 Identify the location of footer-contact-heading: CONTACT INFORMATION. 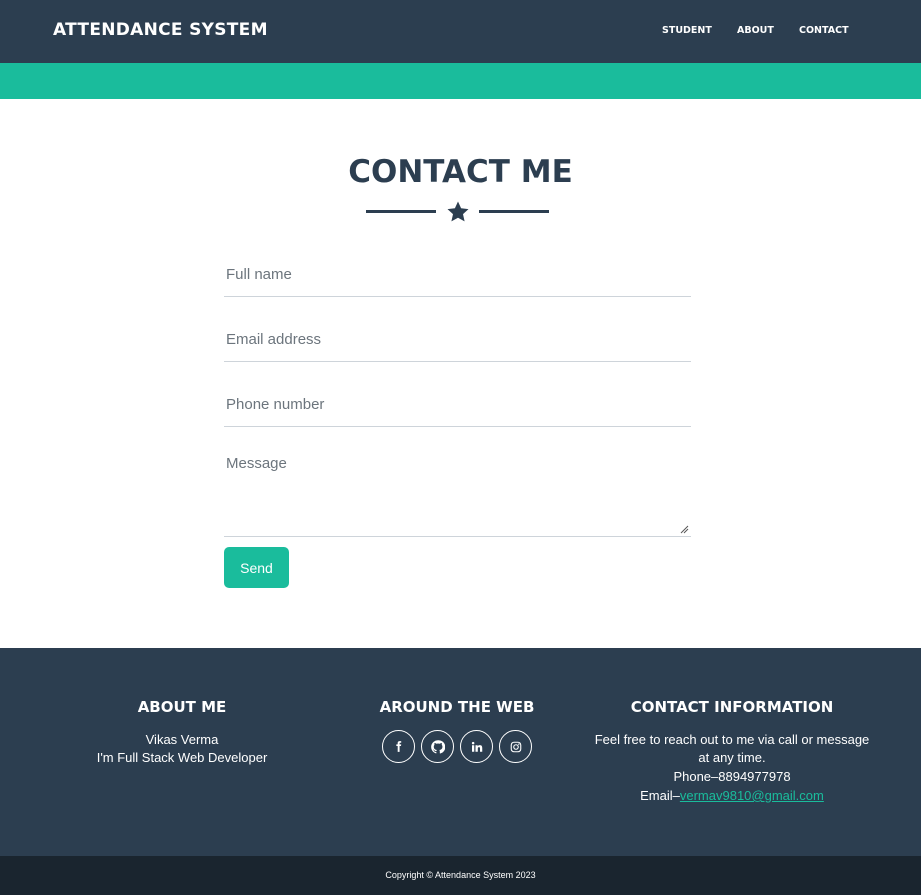
(732, 707).